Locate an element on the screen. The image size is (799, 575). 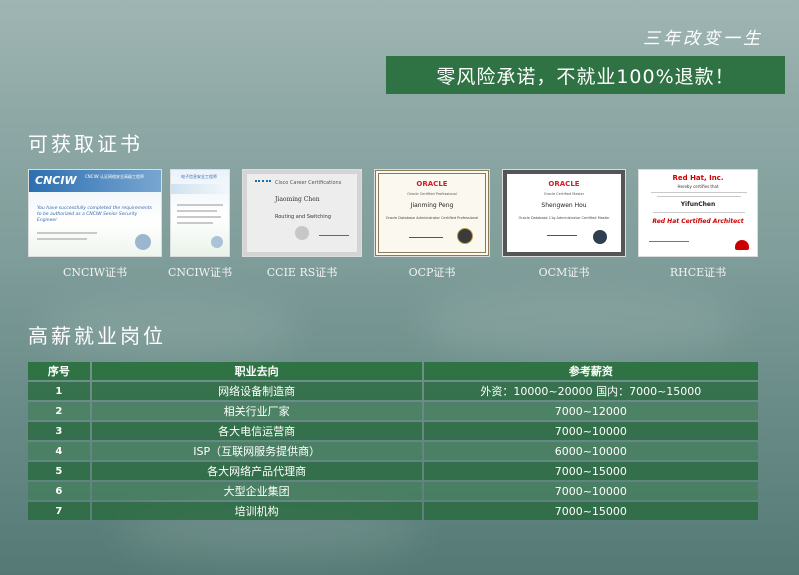
table-row: 4 ISP（互联网服务提供商） 6000~10000 is located at coordinates (393, 451).